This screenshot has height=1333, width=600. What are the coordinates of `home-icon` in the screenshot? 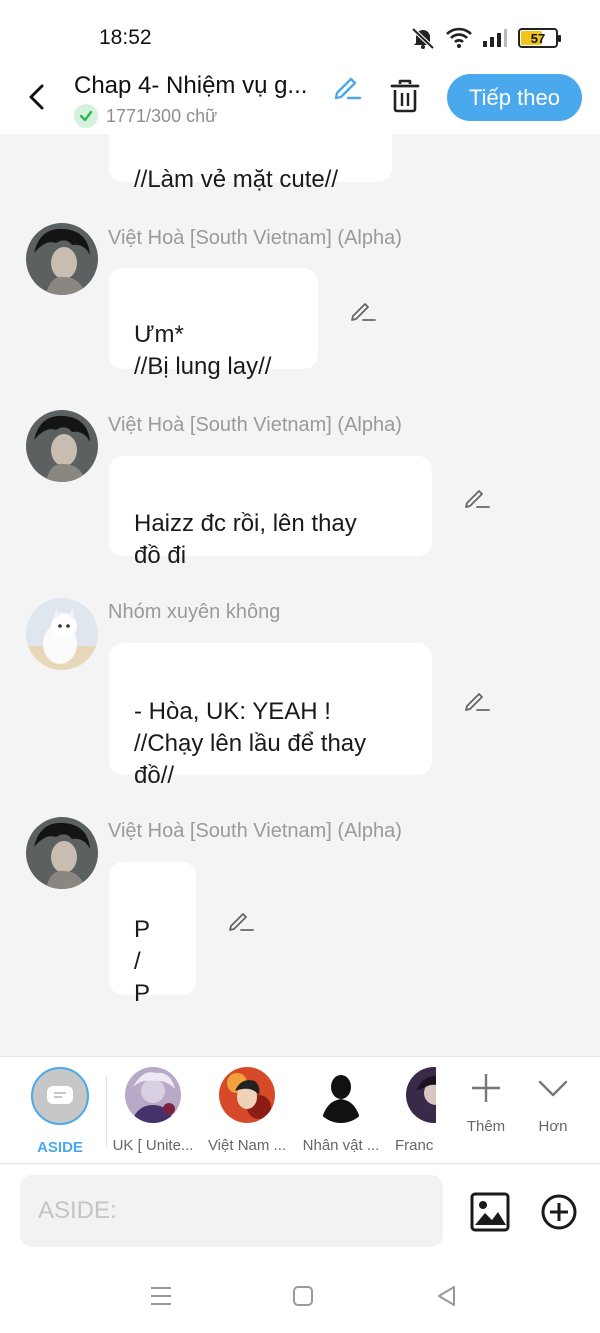 It's located at (303, 1296).